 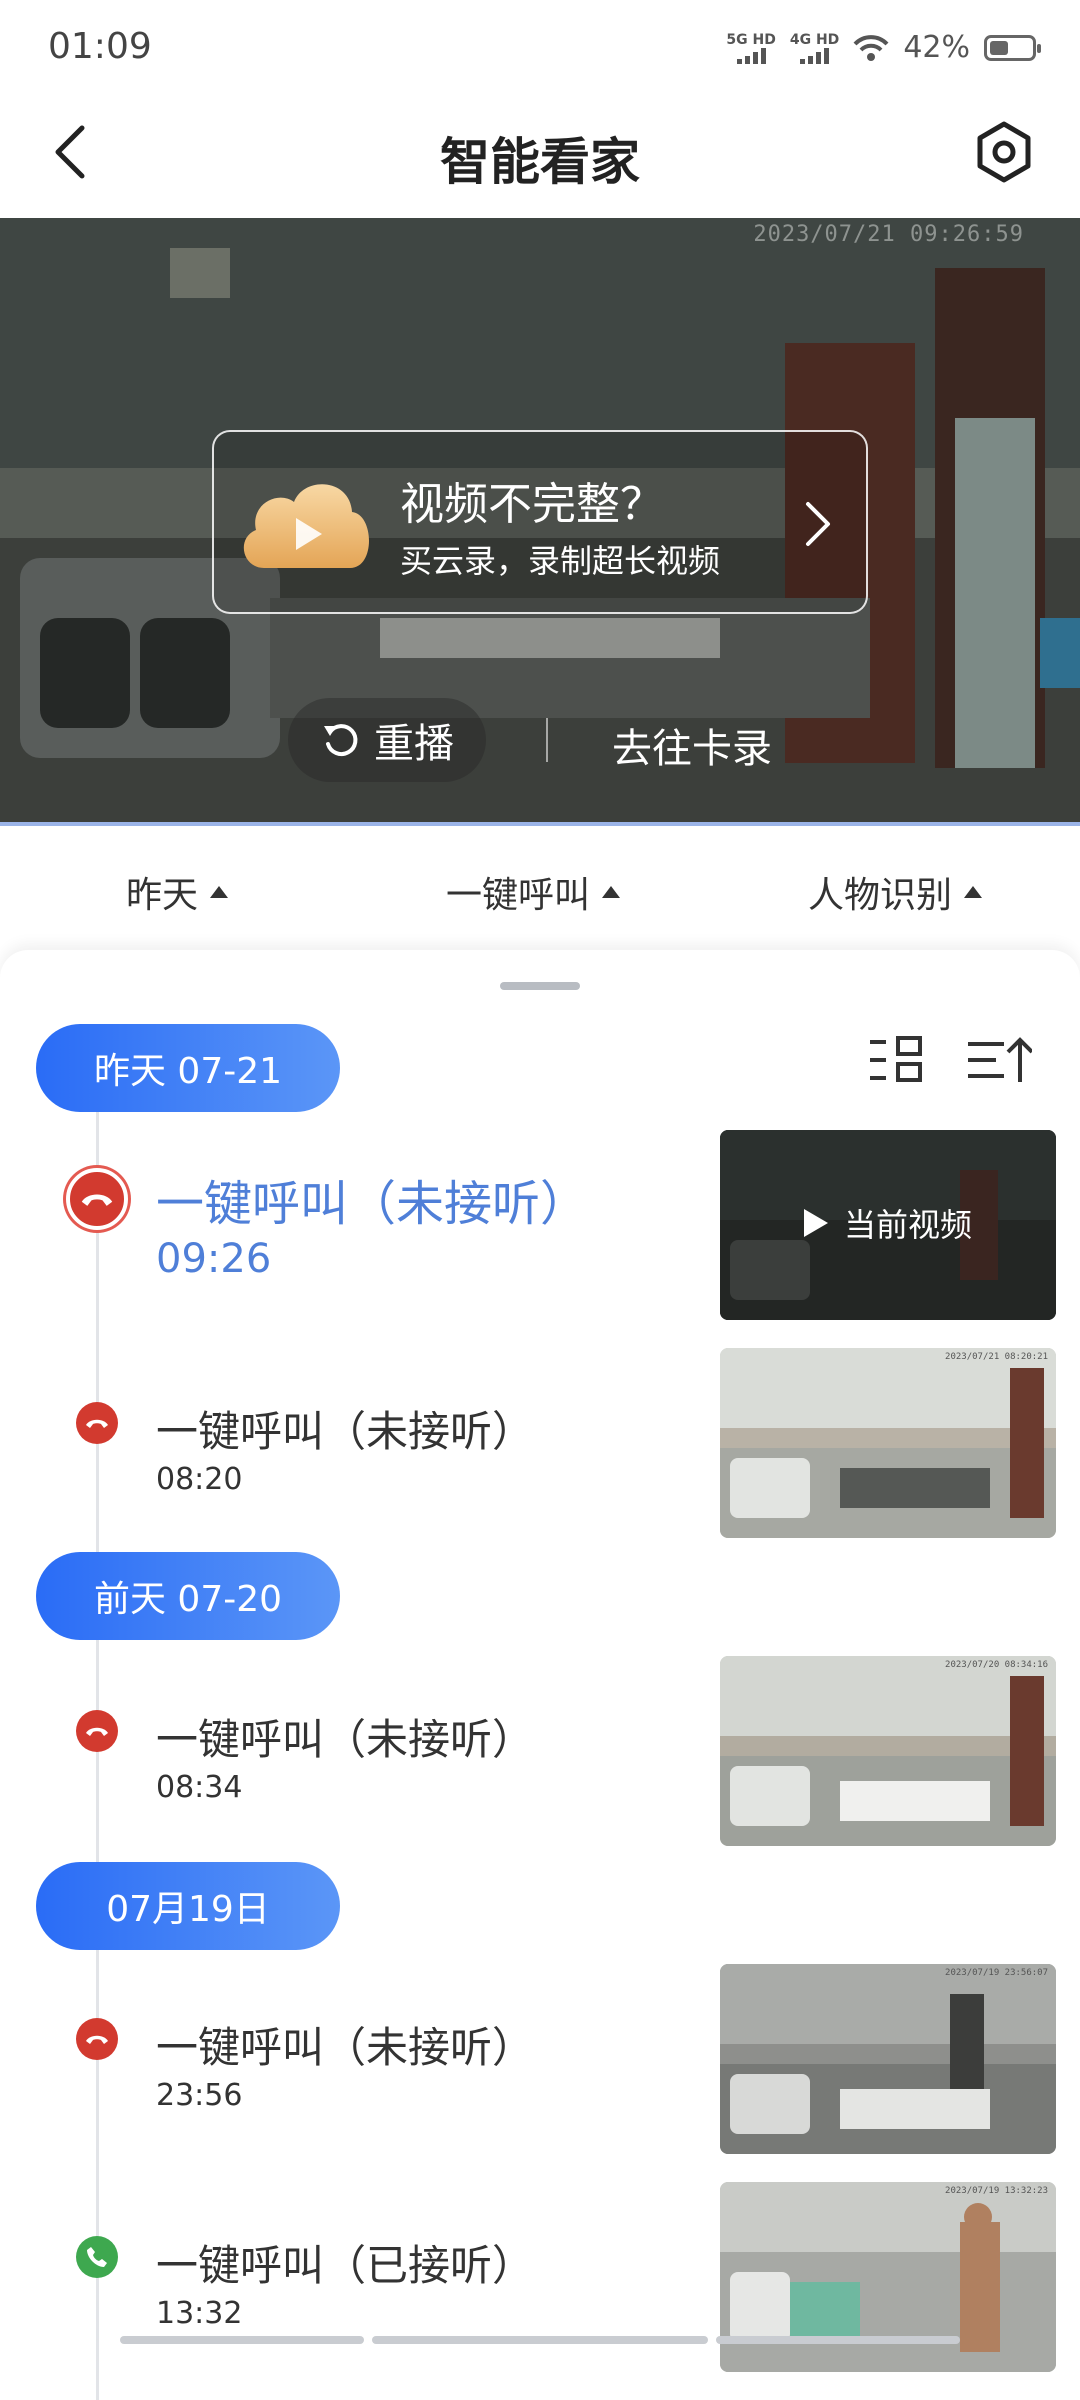 What do you see at coordinates (341, 740) in the screenshot?
I see `replay-icon` at bounding box center [341, 740].